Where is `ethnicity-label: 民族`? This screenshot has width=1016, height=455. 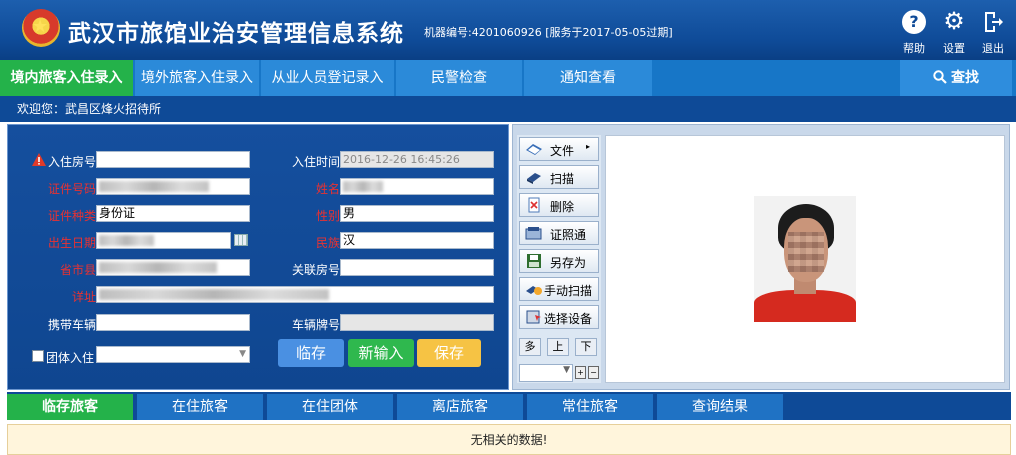
ethnicity-label: 民族 is located at coordinates (327, 243).